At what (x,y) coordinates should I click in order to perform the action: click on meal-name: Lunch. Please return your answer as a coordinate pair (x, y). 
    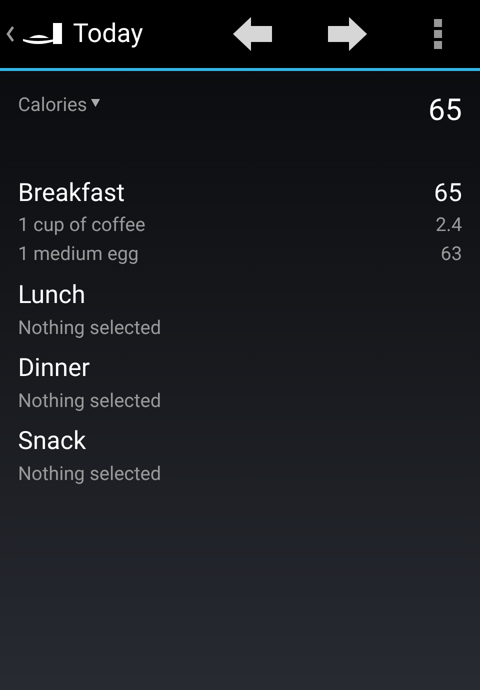
    Looking at the image, I should click on (52, 296).